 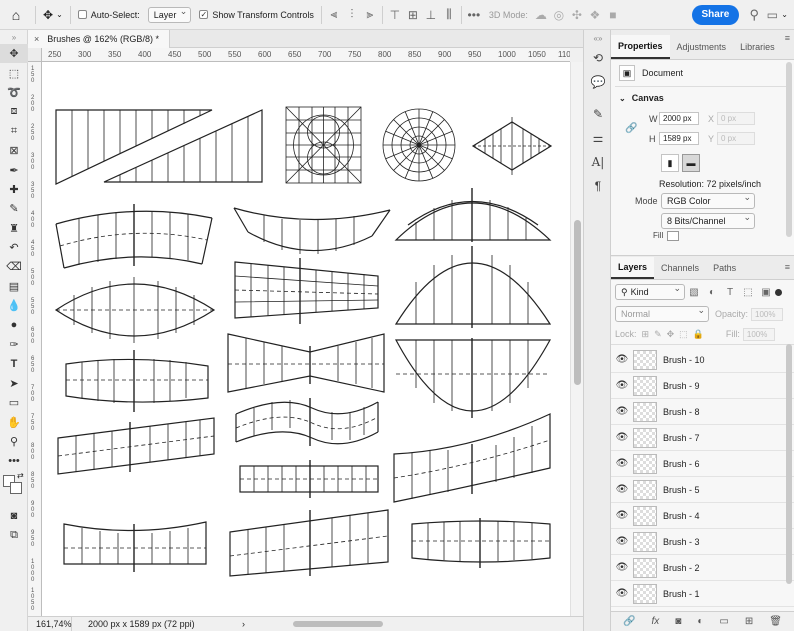 What do you see at coordinates (723, 621) in the screenshot?
I see `new-group-icon: ▭` at bounding box center [723, 621].